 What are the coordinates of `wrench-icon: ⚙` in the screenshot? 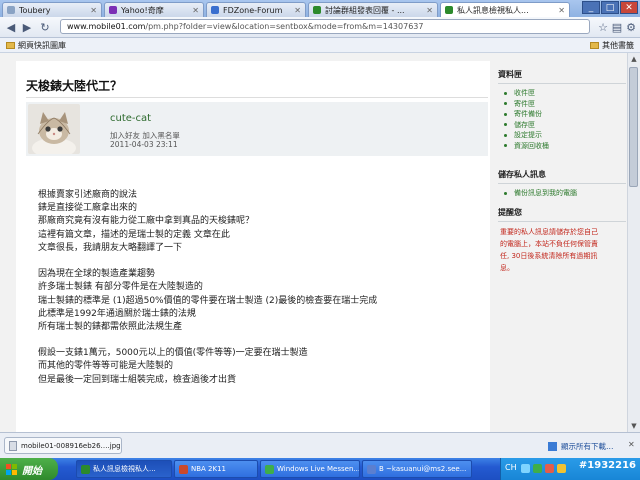 It's located at (631, 27).